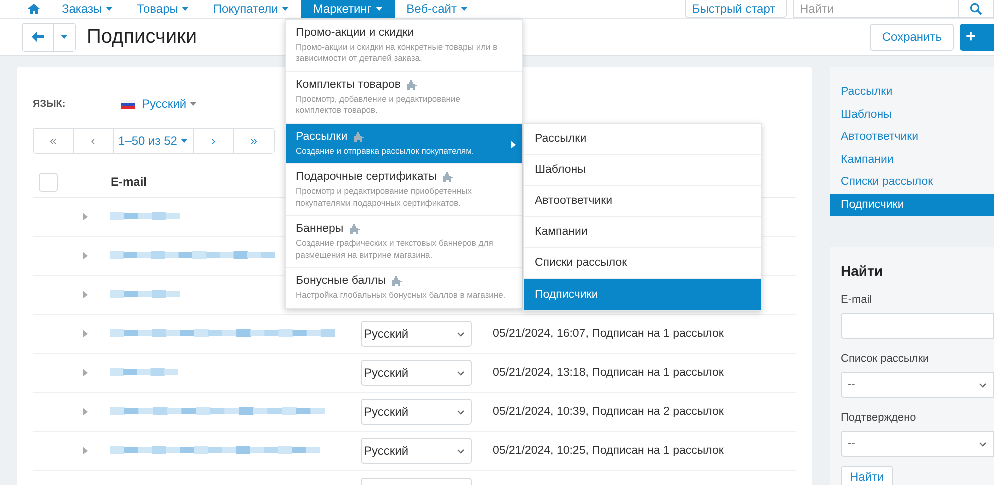  Describe the element at coordinates (885, 359) in the screenshot. I see `field-label: Список рассылки` at that location.